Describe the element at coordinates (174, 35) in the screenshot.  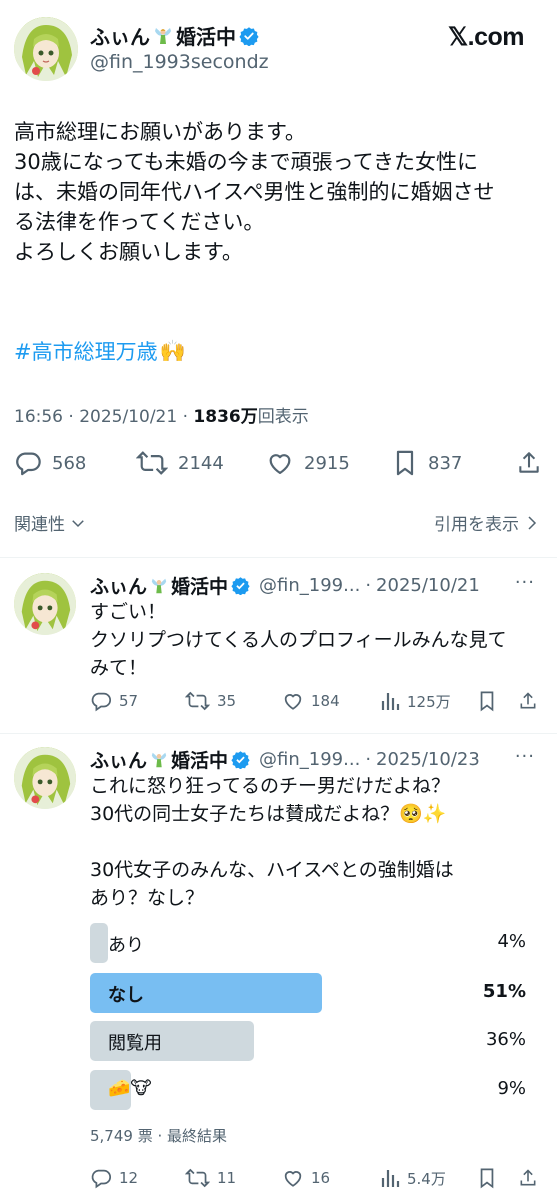
I see `author-name: ふぃん 婚活中` at that location.